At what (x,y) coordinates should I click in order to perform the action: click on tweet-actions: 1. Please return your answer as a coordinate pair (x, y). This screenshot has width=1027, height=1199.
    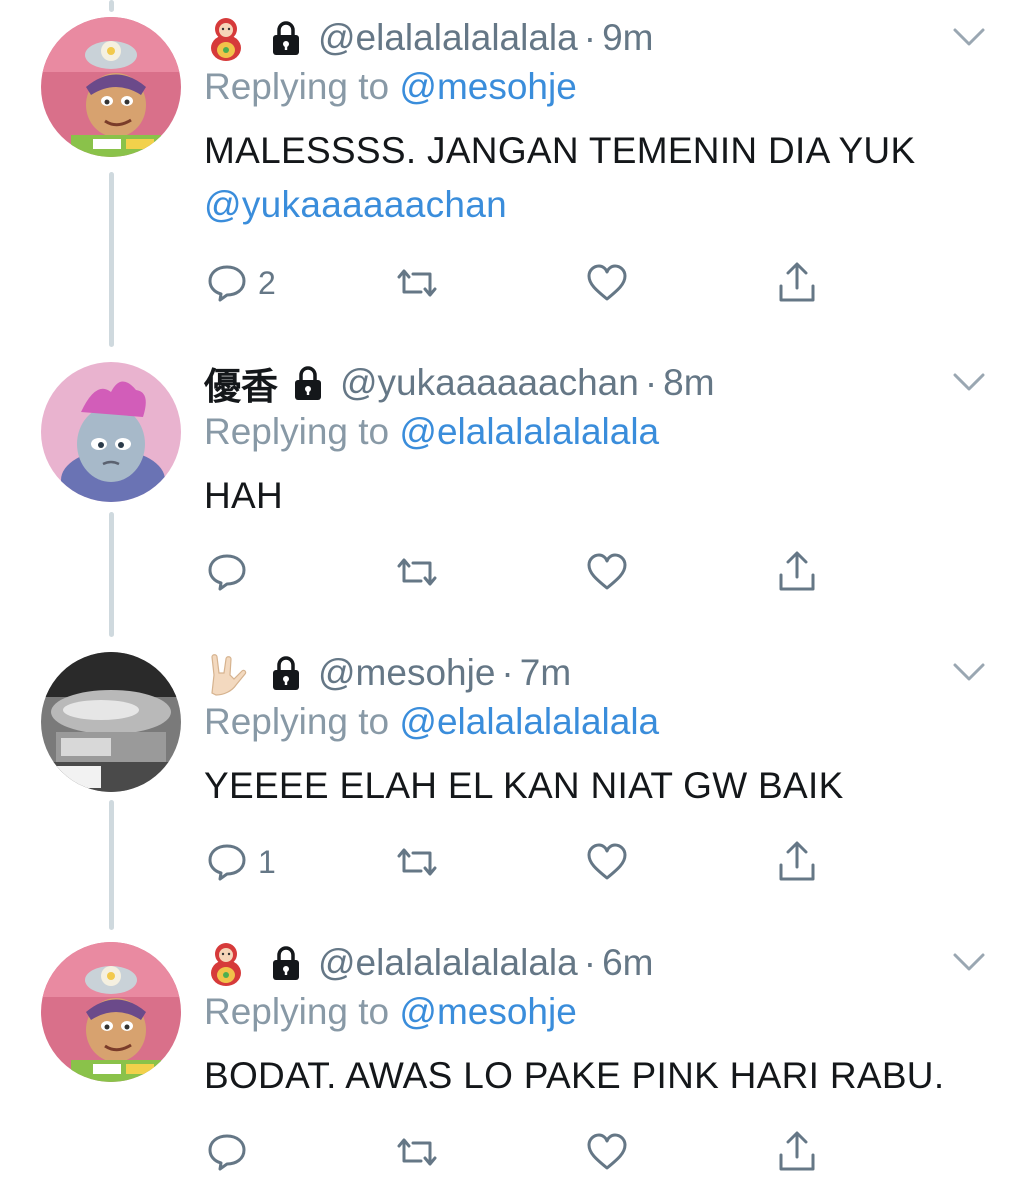
    Looking at the image, I should click on (524, 862).